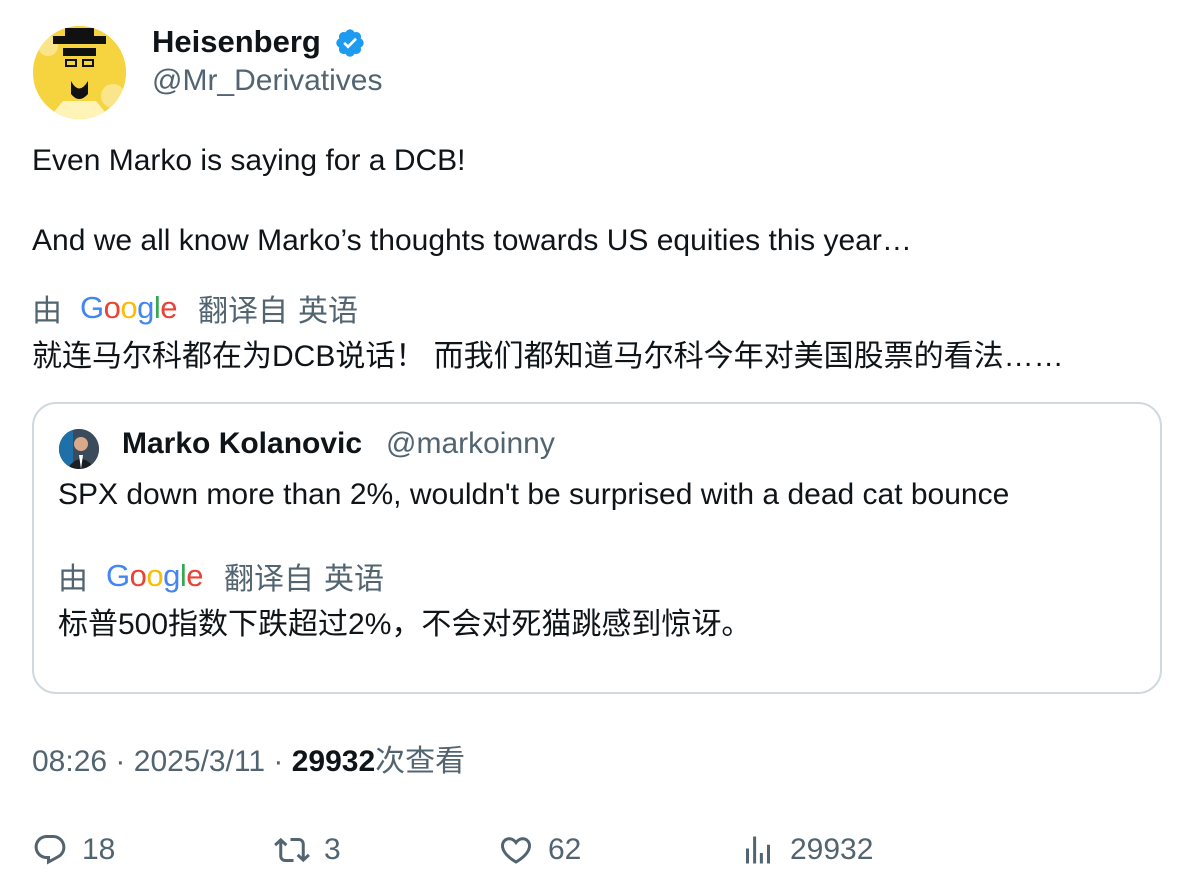  What do you see at coordinates (73, 579) in the screenshot?
I see `quoted-translation-by-label: 由` at bounding box center [73, 579].